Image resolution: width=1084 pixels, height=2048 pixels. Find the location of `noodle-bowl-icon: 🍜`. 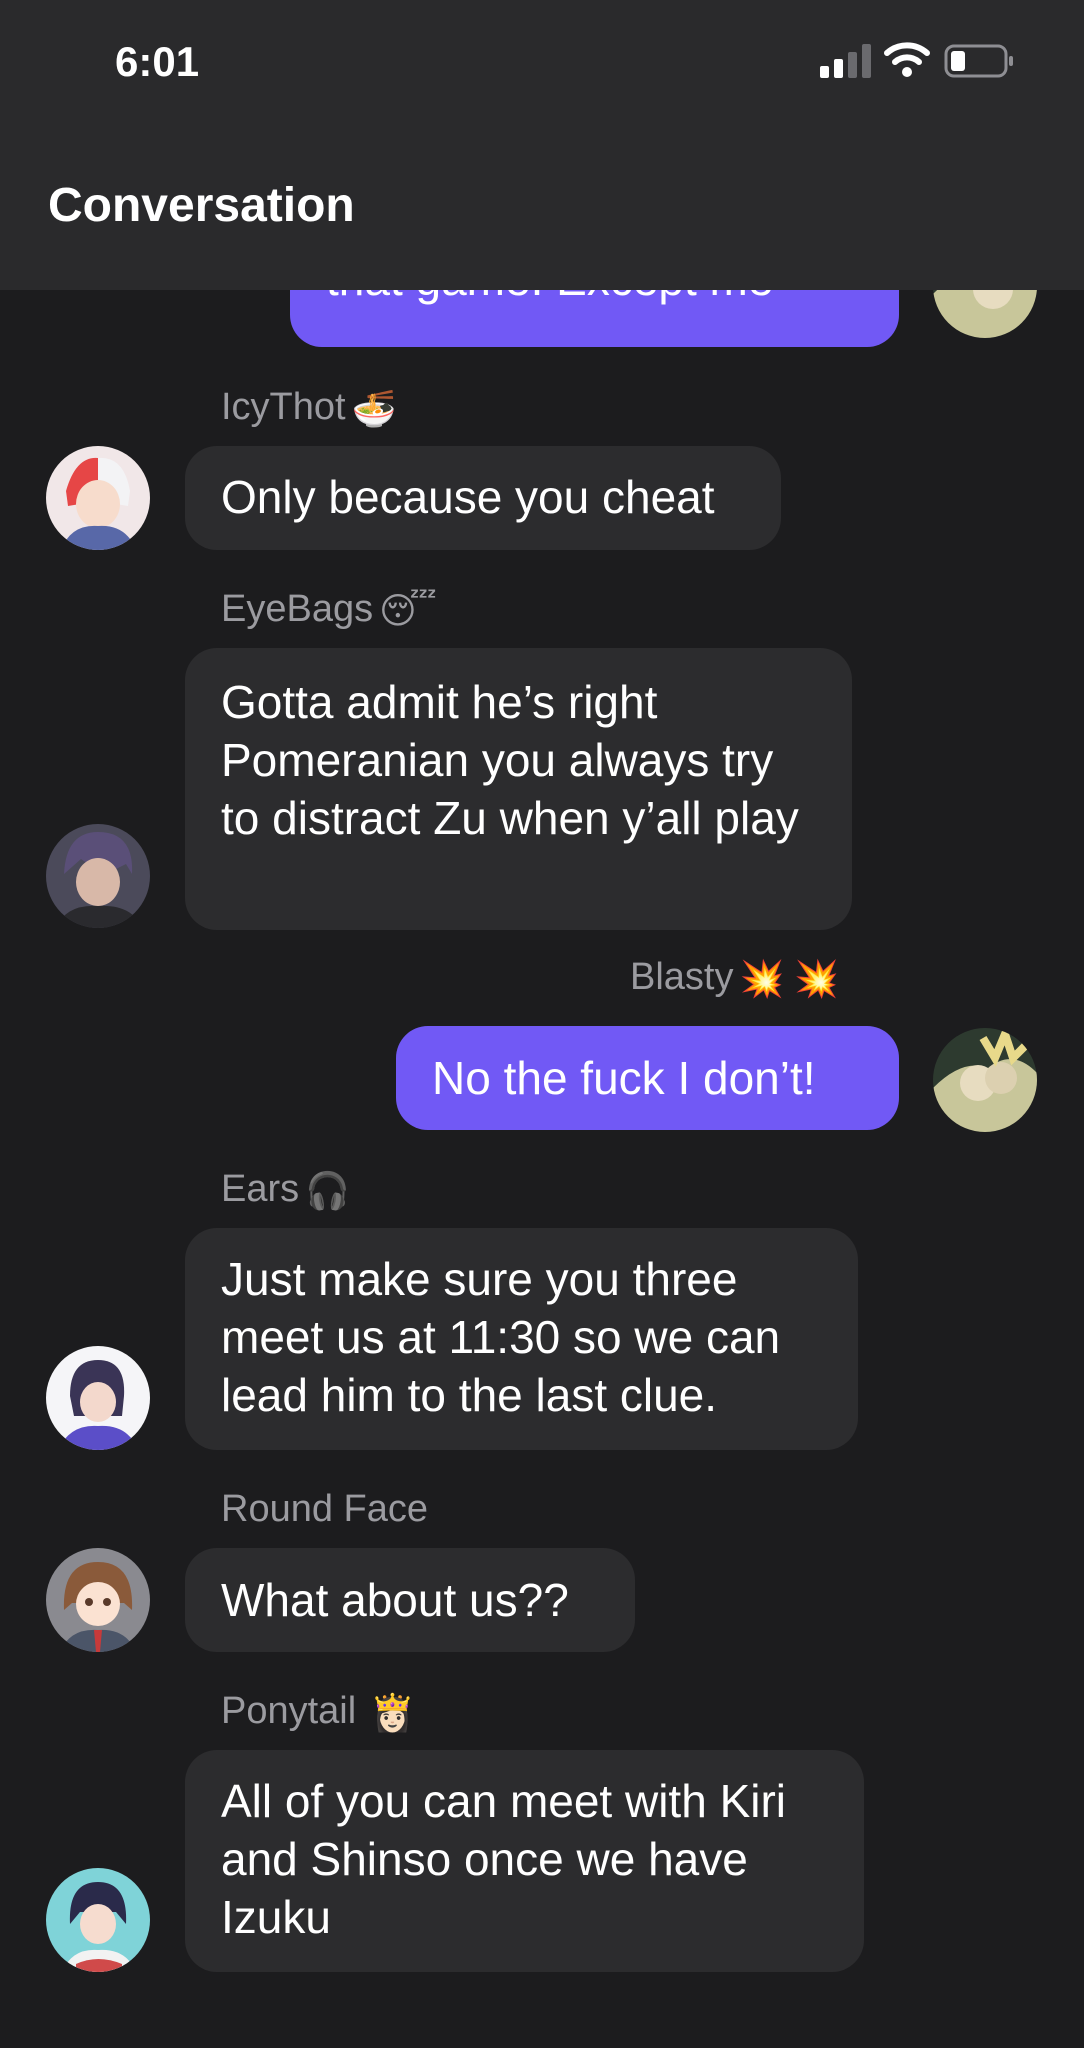

noodle-bowl-icon: 🍜 is located at coordinates (374, 408).